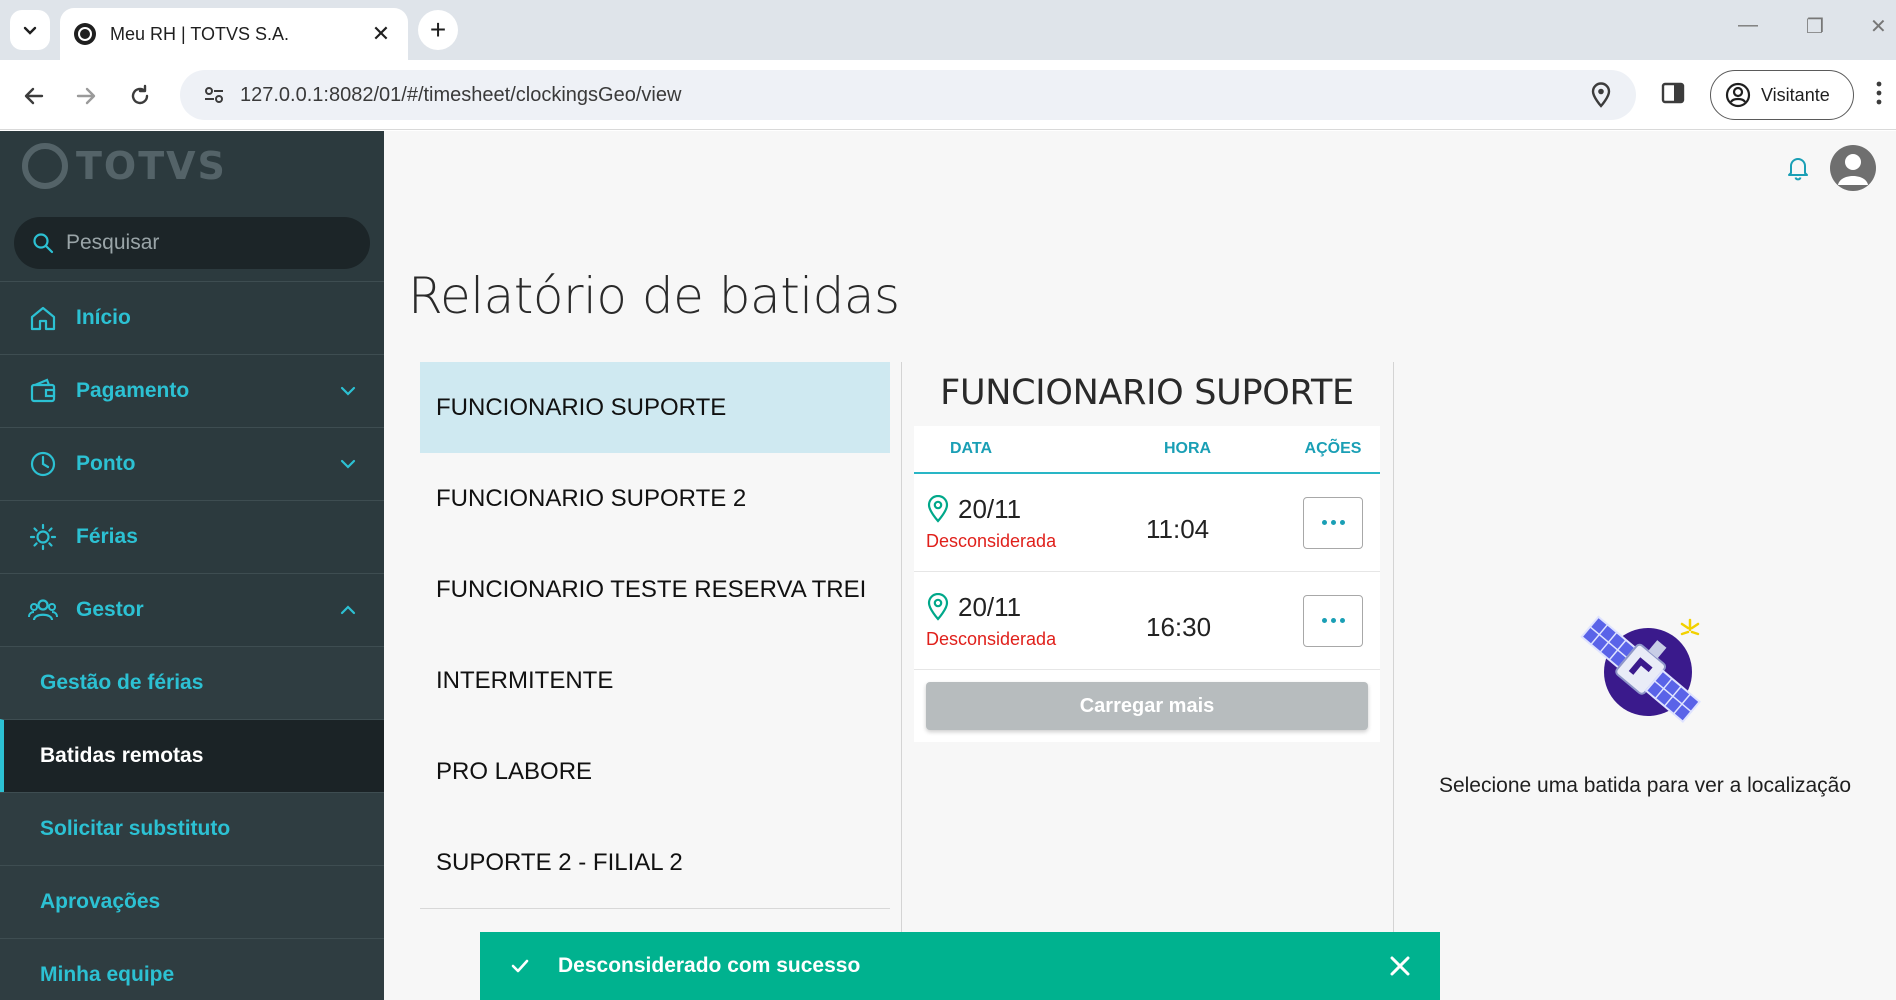  Describe the element at coordinates (107, 536) in the screenshot. I see `sidebar-item-label: Férias` at that location.